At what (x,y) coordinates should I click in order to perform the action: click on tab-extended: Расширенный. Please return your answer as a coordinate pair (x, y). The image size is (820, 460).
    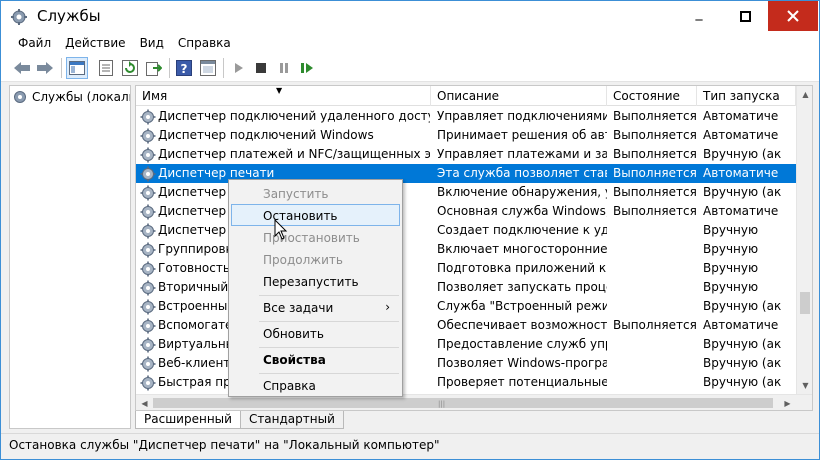
    Looking at the image, I should click on (188, 420).